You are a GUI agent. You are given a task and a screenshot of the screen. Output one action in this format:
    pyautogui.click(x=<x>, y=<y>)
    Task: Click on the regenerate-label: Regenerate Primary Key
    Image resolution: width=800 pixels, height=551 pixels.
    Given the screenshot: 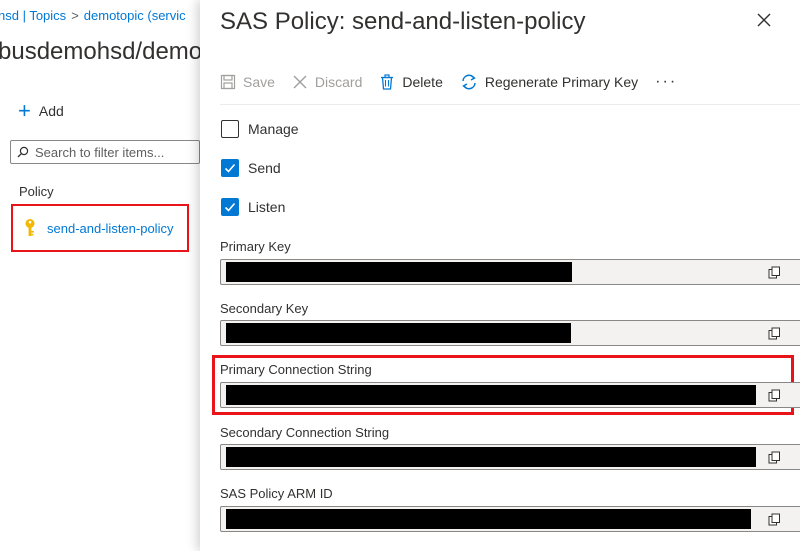 What is the action you would take?
    pyautogui.click(x=561, y=82)
    